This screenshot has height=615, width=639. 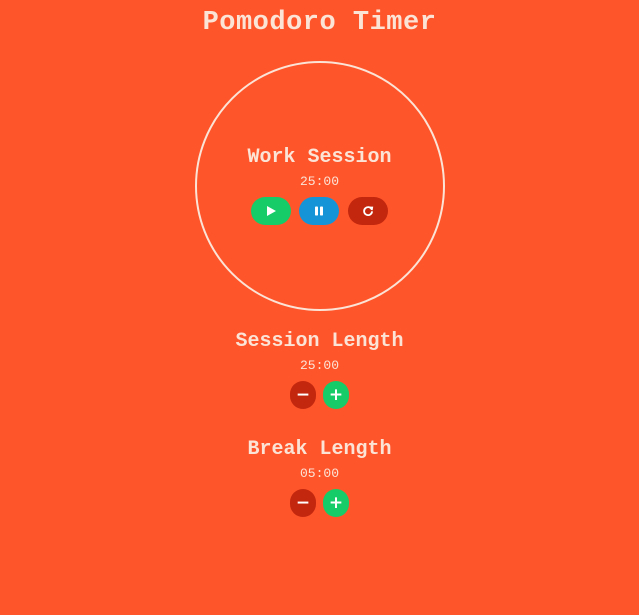 I want to click on session-increment-button: +, so click(x=336, y=395).